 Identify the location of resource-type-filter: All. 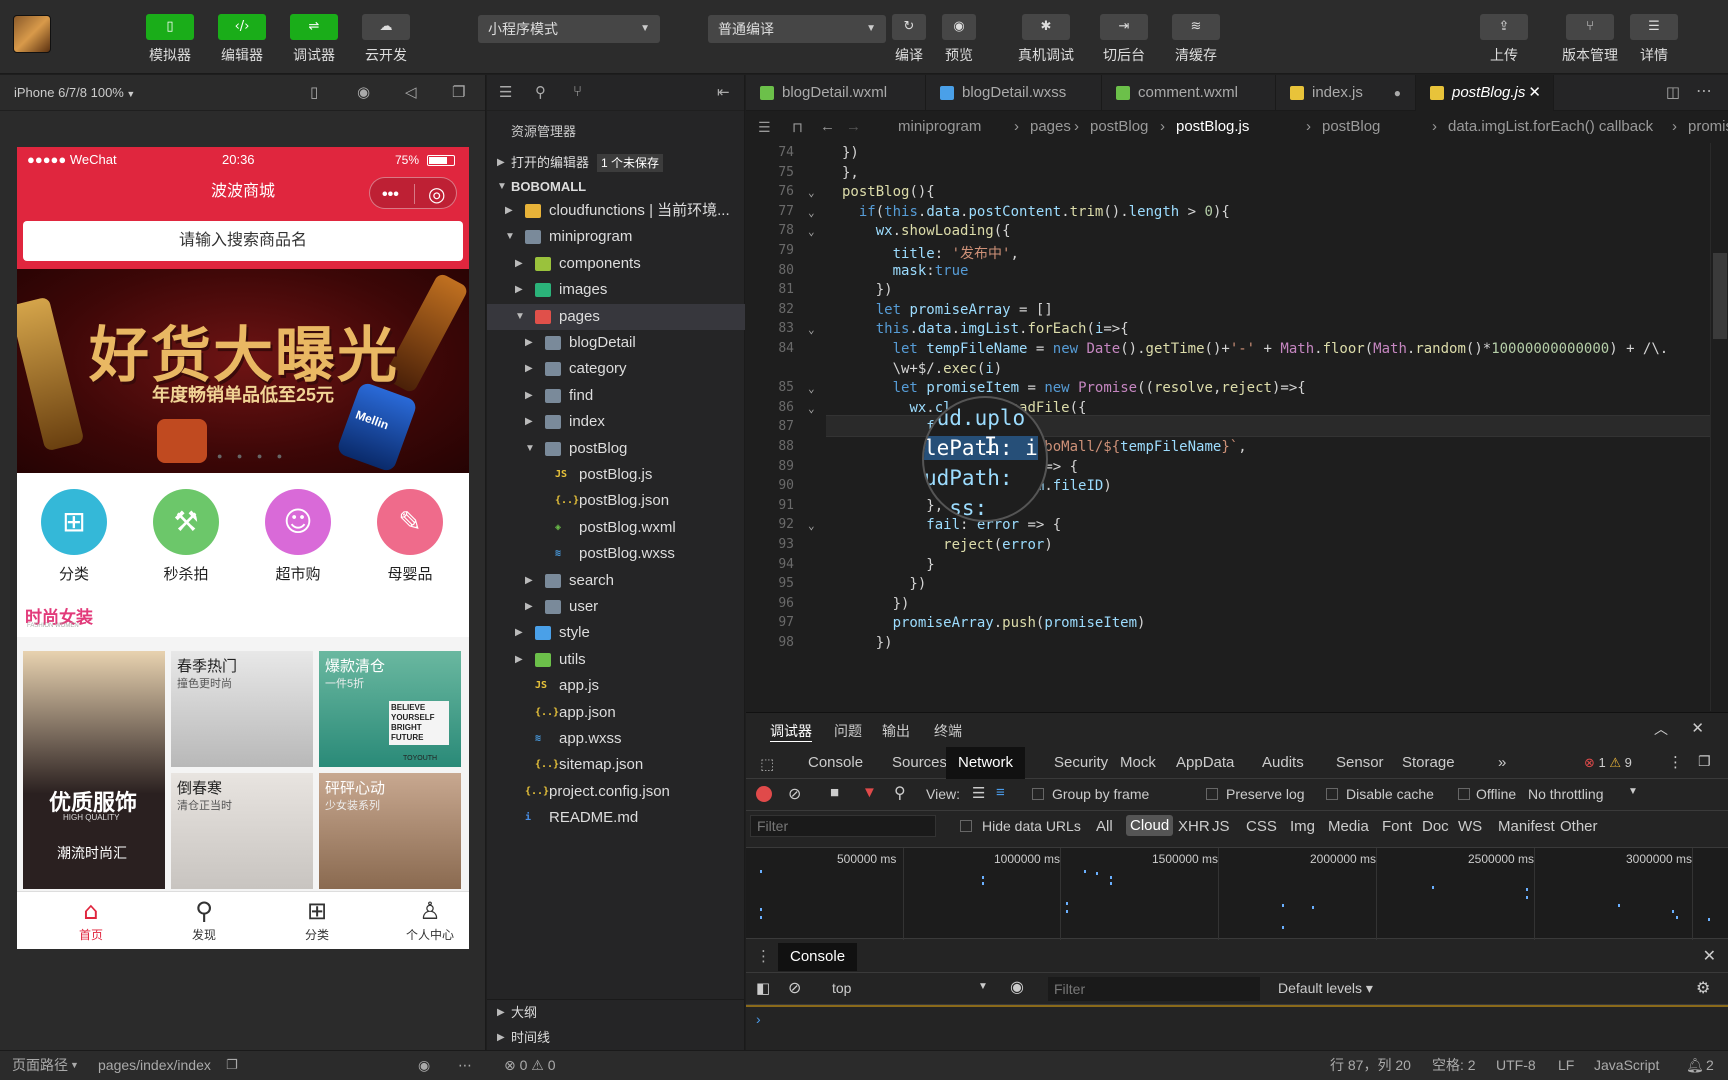
(1104, 826).